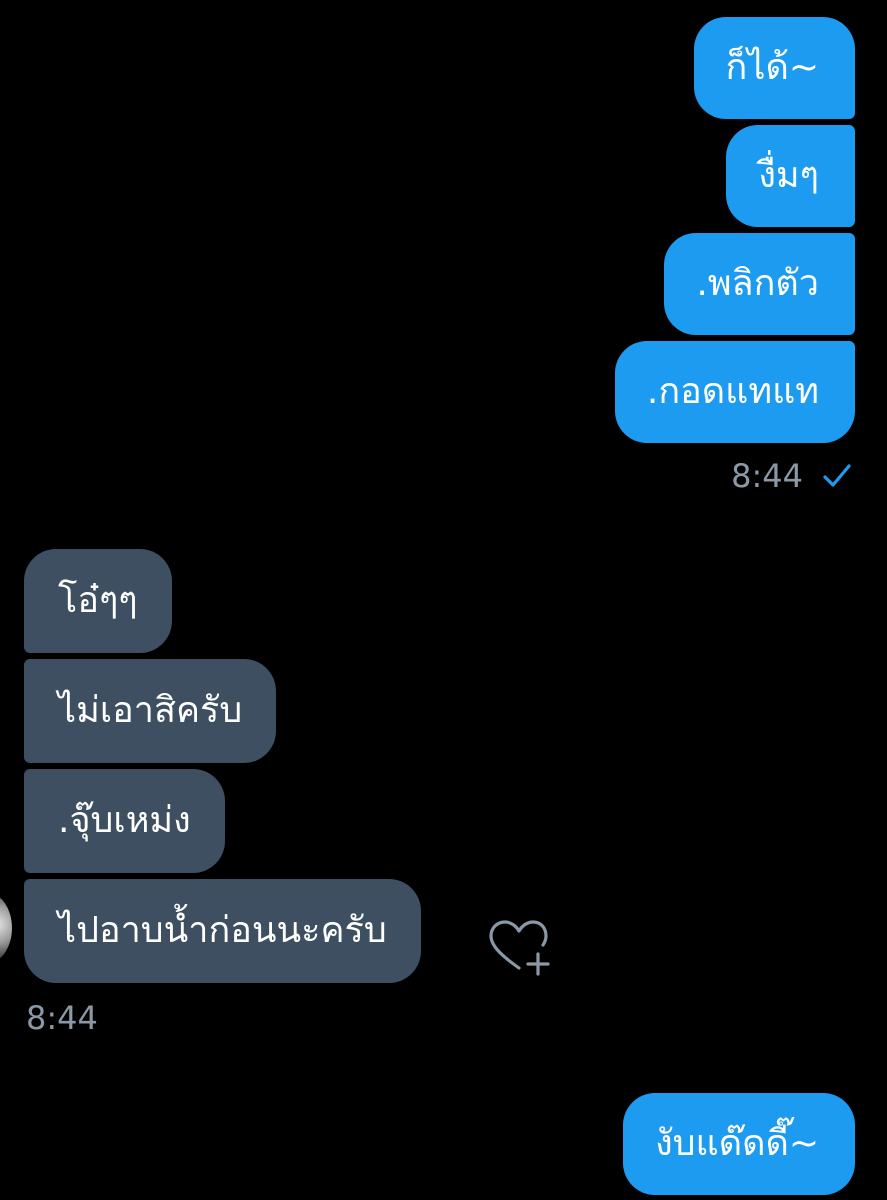 The width and height of the screenshot is (887, 1200). I want to click on avatar, so click(6, 928).